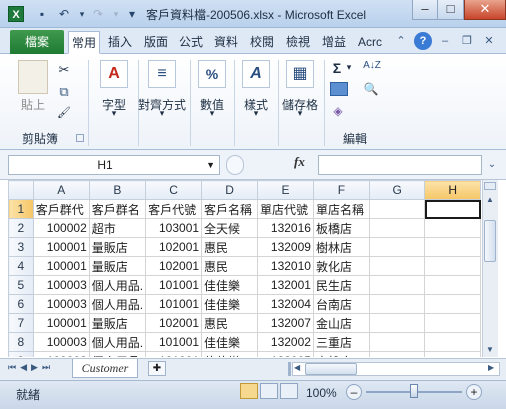 The width and height of the screenshot is (506, 409). Describe the element at coordinates (61, 342) in the screenshot. I see `cell-a8: 100003` at that location.